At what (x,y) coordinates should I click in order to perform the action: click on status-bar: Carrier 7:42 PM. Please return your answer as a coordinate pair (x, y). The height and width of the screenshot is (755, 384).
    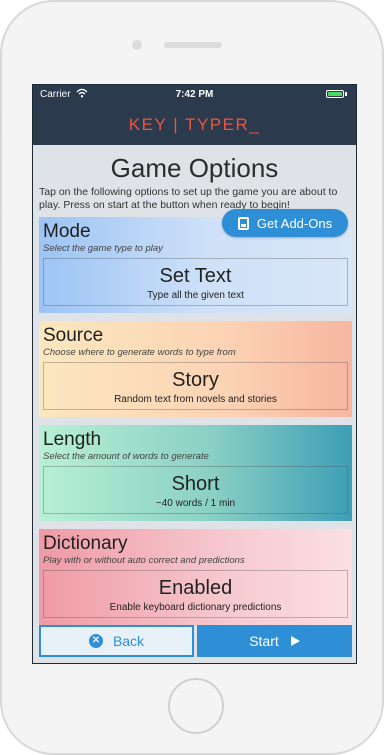
    Looking at the image, I should click on (194, 95).